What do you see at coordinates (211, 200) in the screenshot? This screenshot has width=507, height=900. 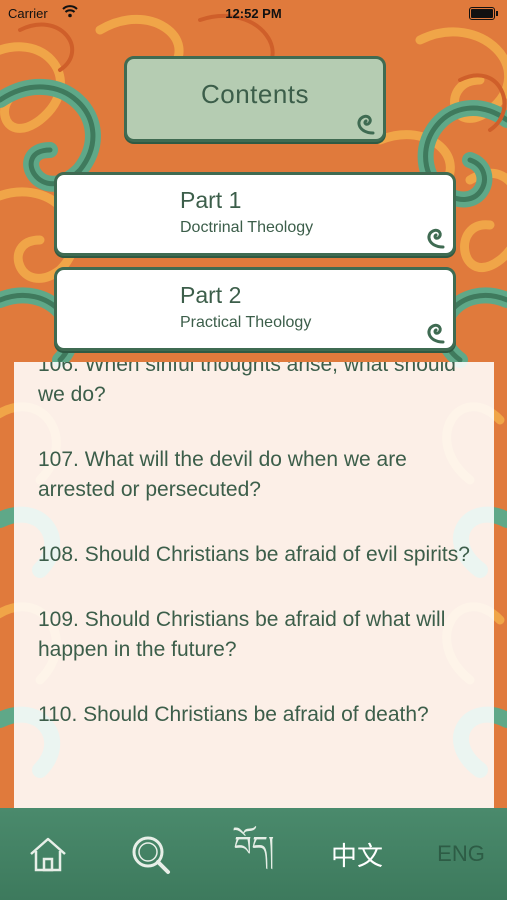 I see `part-title: Part 1` at bounding box center [211, 200].